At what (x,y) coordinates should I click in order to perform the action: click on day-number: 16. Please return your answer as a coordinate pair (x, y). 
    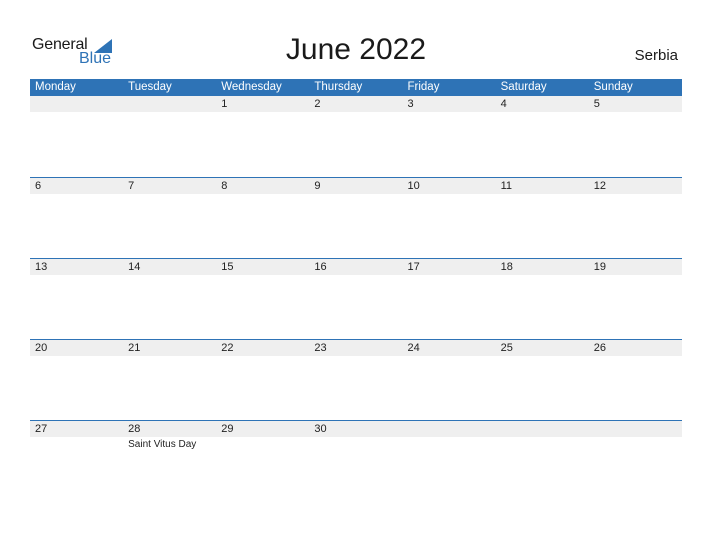
    Looking at the image, I should click on (320, 267).